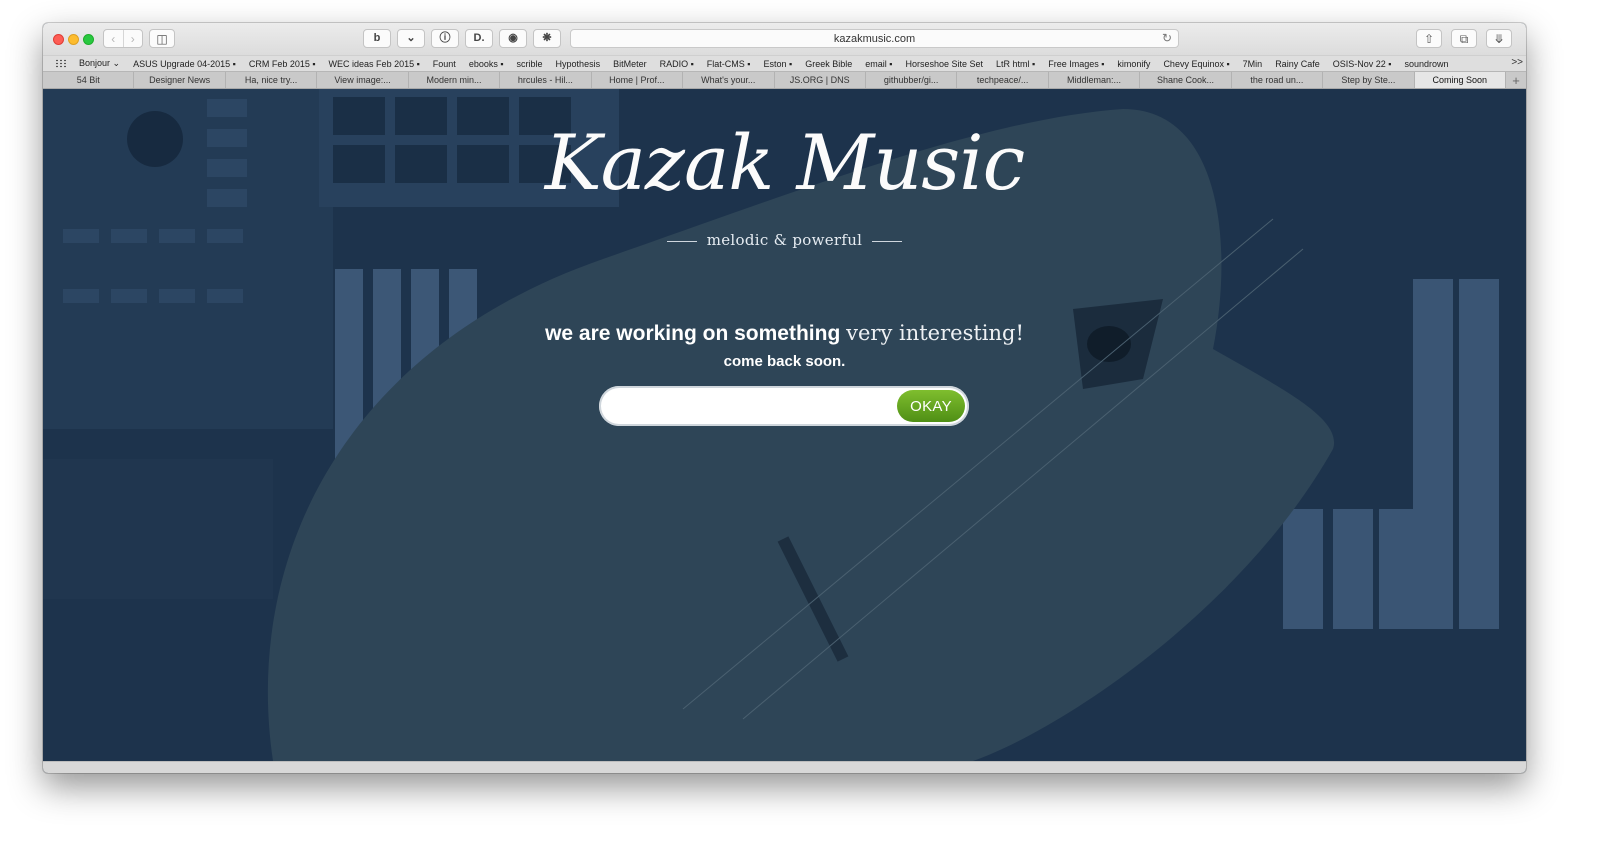  I want to click on tagline: melodic & powerful, so click(784, 240).